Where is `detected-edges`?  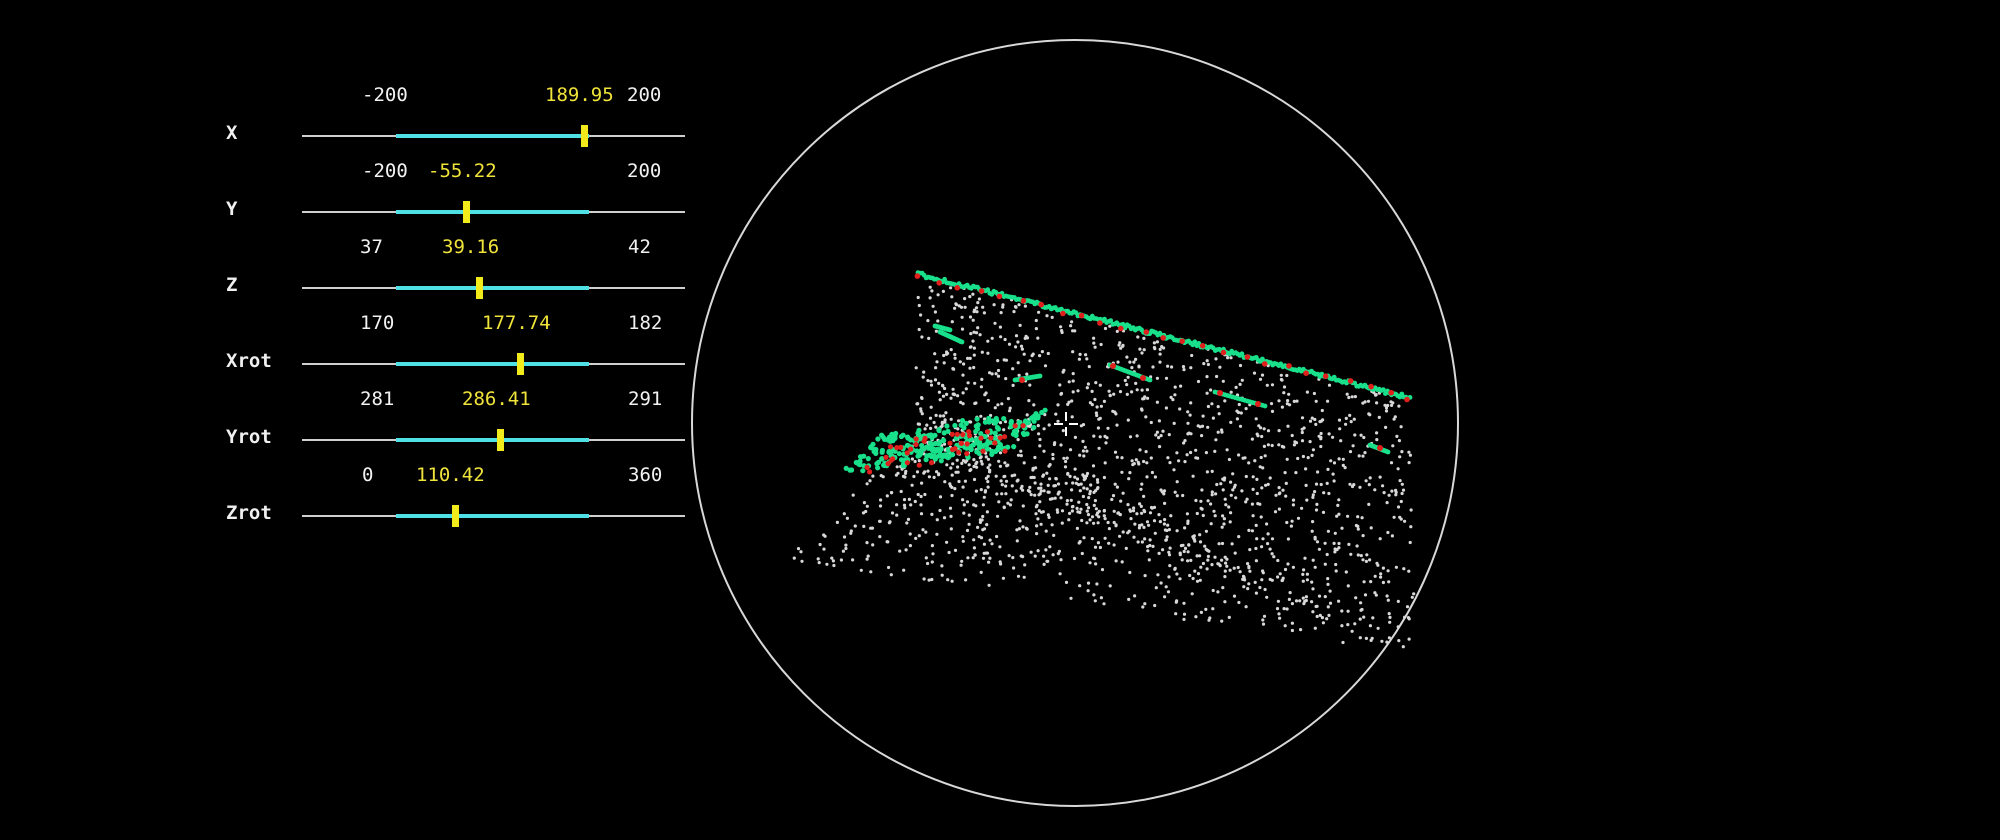
detected-edges is located at coordinates (1128, 372).